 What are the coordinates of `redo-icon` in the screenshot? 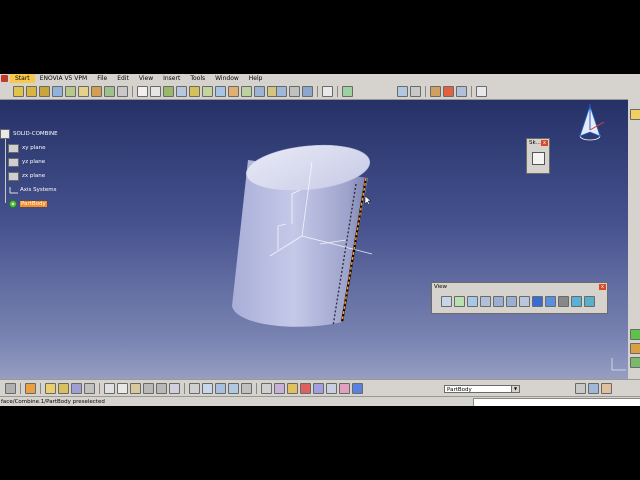 It's located at (161, 388).